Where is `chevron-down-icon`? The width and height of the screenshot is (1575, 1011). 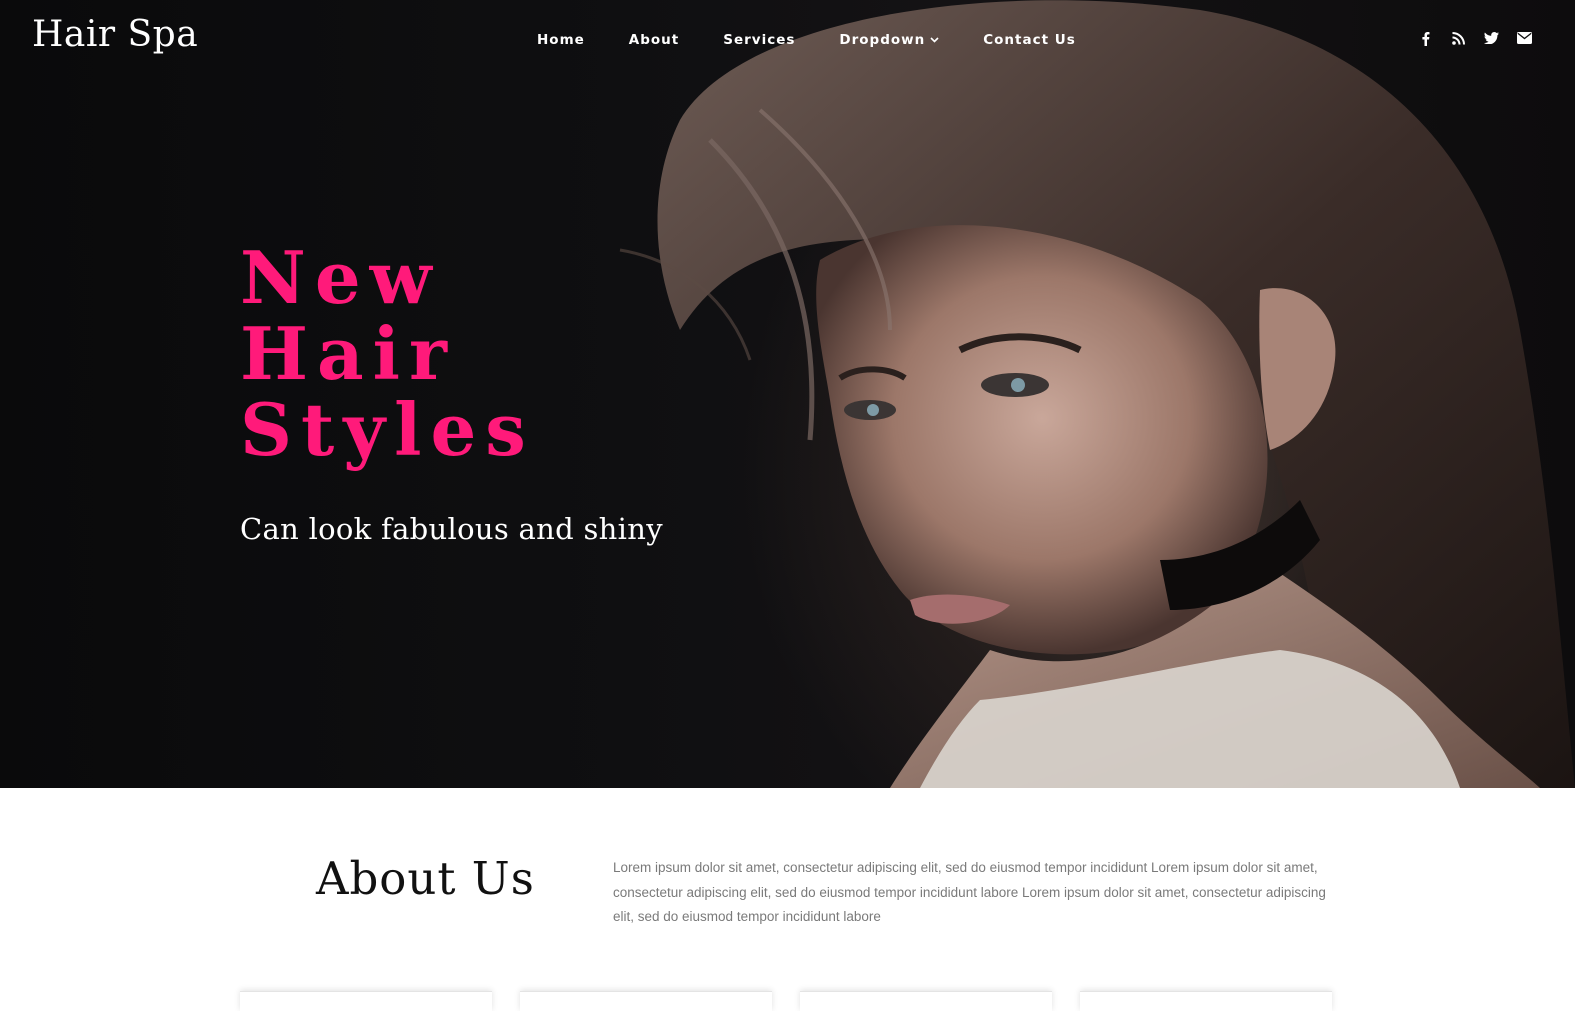 chevron-down-icon is located at coordinates (934, 40).